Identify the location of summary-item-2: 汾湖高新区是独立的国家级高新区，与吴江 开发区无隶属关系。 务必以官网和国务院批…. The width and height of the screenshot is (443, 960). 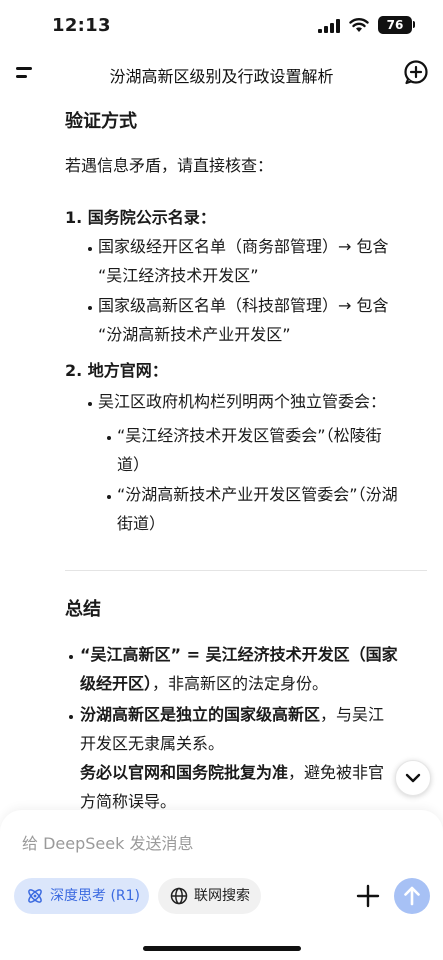
(232, 758).